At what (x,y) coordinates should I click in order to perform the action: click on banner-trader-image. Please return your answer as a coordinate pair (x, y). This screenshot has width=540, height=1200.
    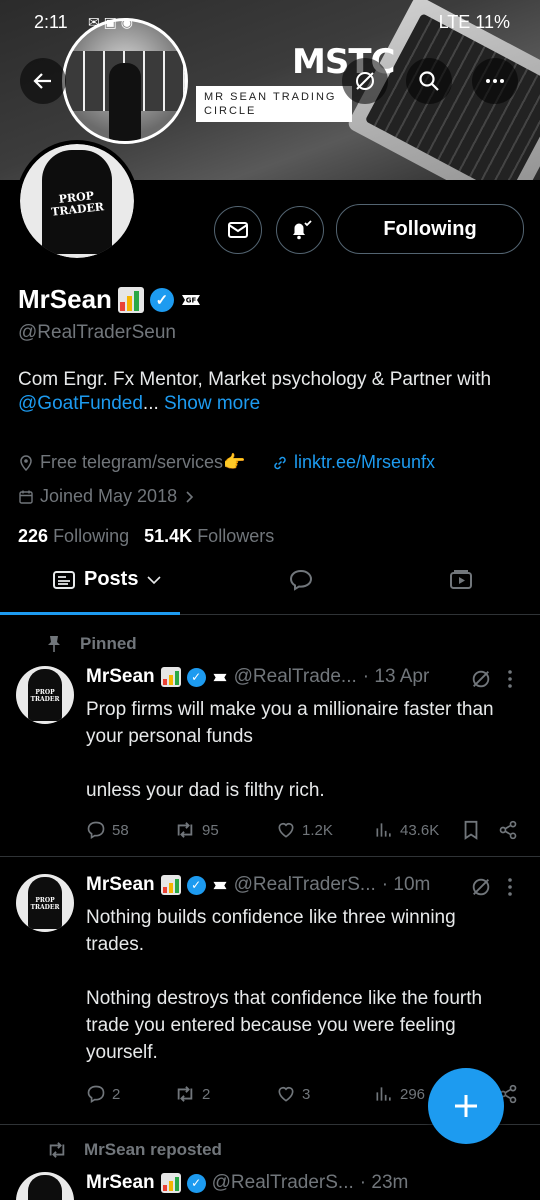
    Looking at the image, I should click on (125, 81).